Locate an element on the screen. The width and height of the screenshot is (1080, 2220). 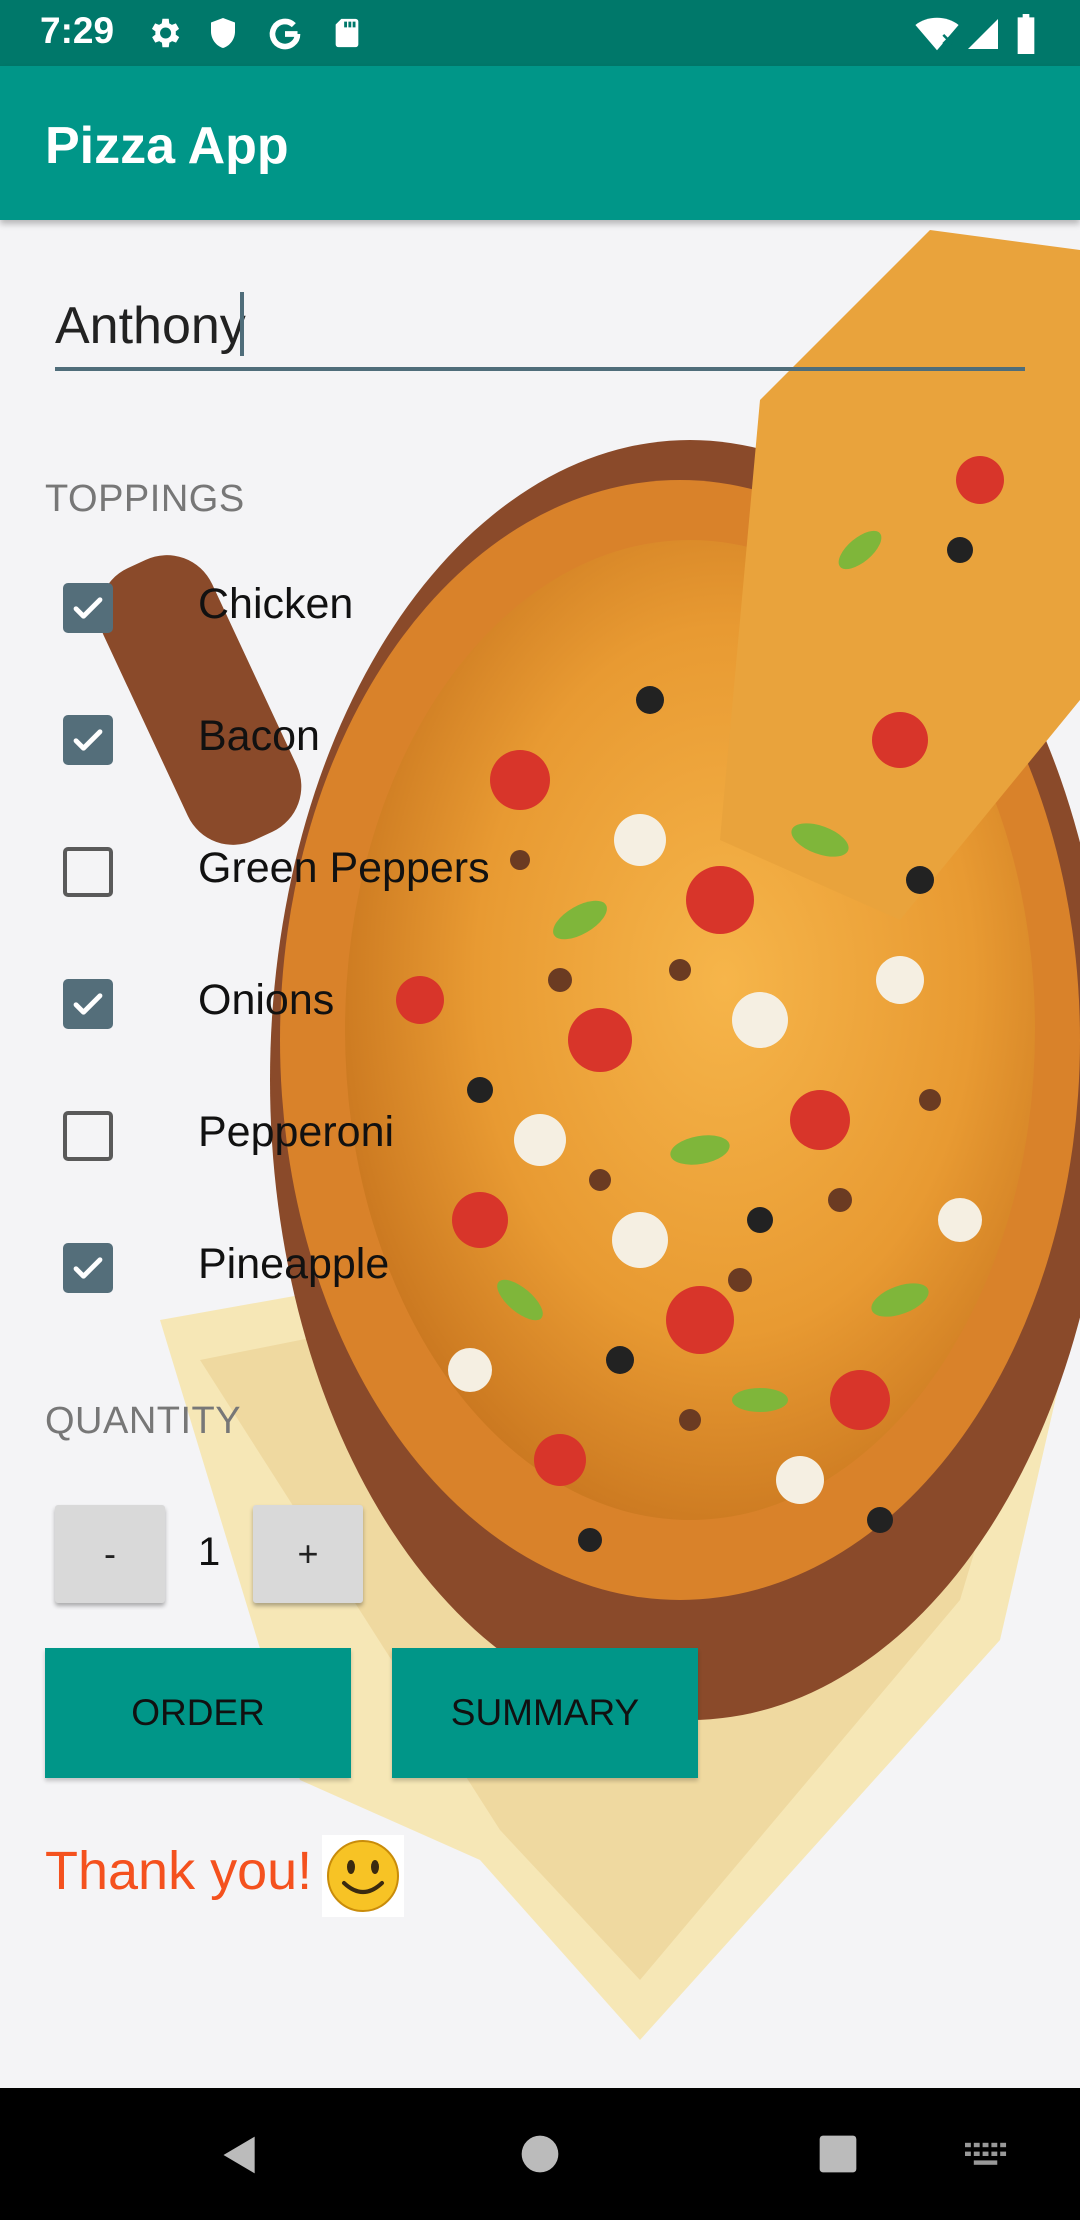
topping-row-bacon: Bacon is located at coordinates (540, 750).